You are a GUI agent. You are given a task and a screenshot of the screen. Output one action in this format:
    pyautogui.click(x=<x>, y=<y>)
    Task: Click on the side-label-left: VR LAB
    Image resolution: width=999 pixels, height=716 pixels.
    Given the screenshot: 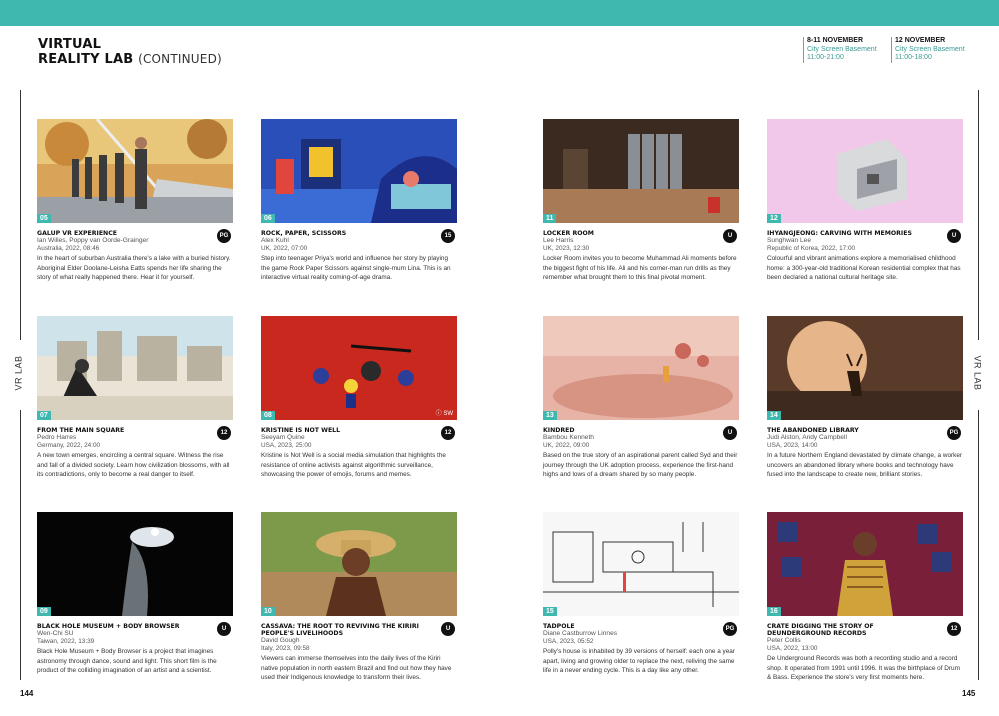 What is the action you would take?
    pyautogui.click(x=18, y=373)
    